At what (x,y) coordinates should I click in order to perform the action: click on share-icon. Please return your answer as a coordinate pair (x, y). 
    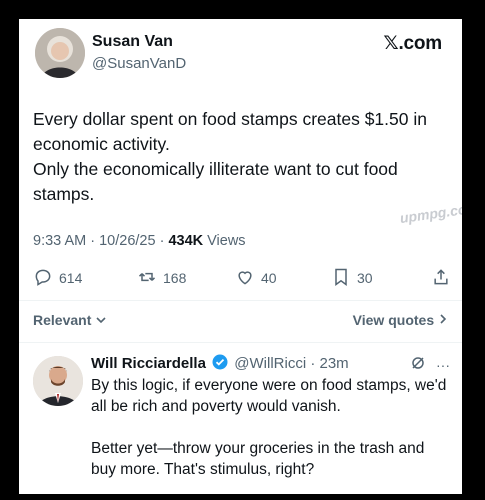
    Looking at the image, I should click on (441, 278).